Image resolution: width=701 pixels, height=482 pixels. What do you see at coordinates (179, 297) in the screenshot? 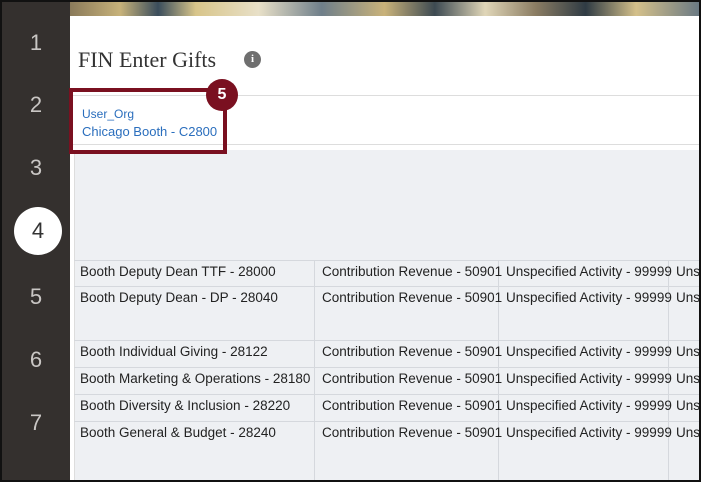
I see `org-cell: Booth Deputy Dean - DP - 28040` at bounding box center [179, 297].